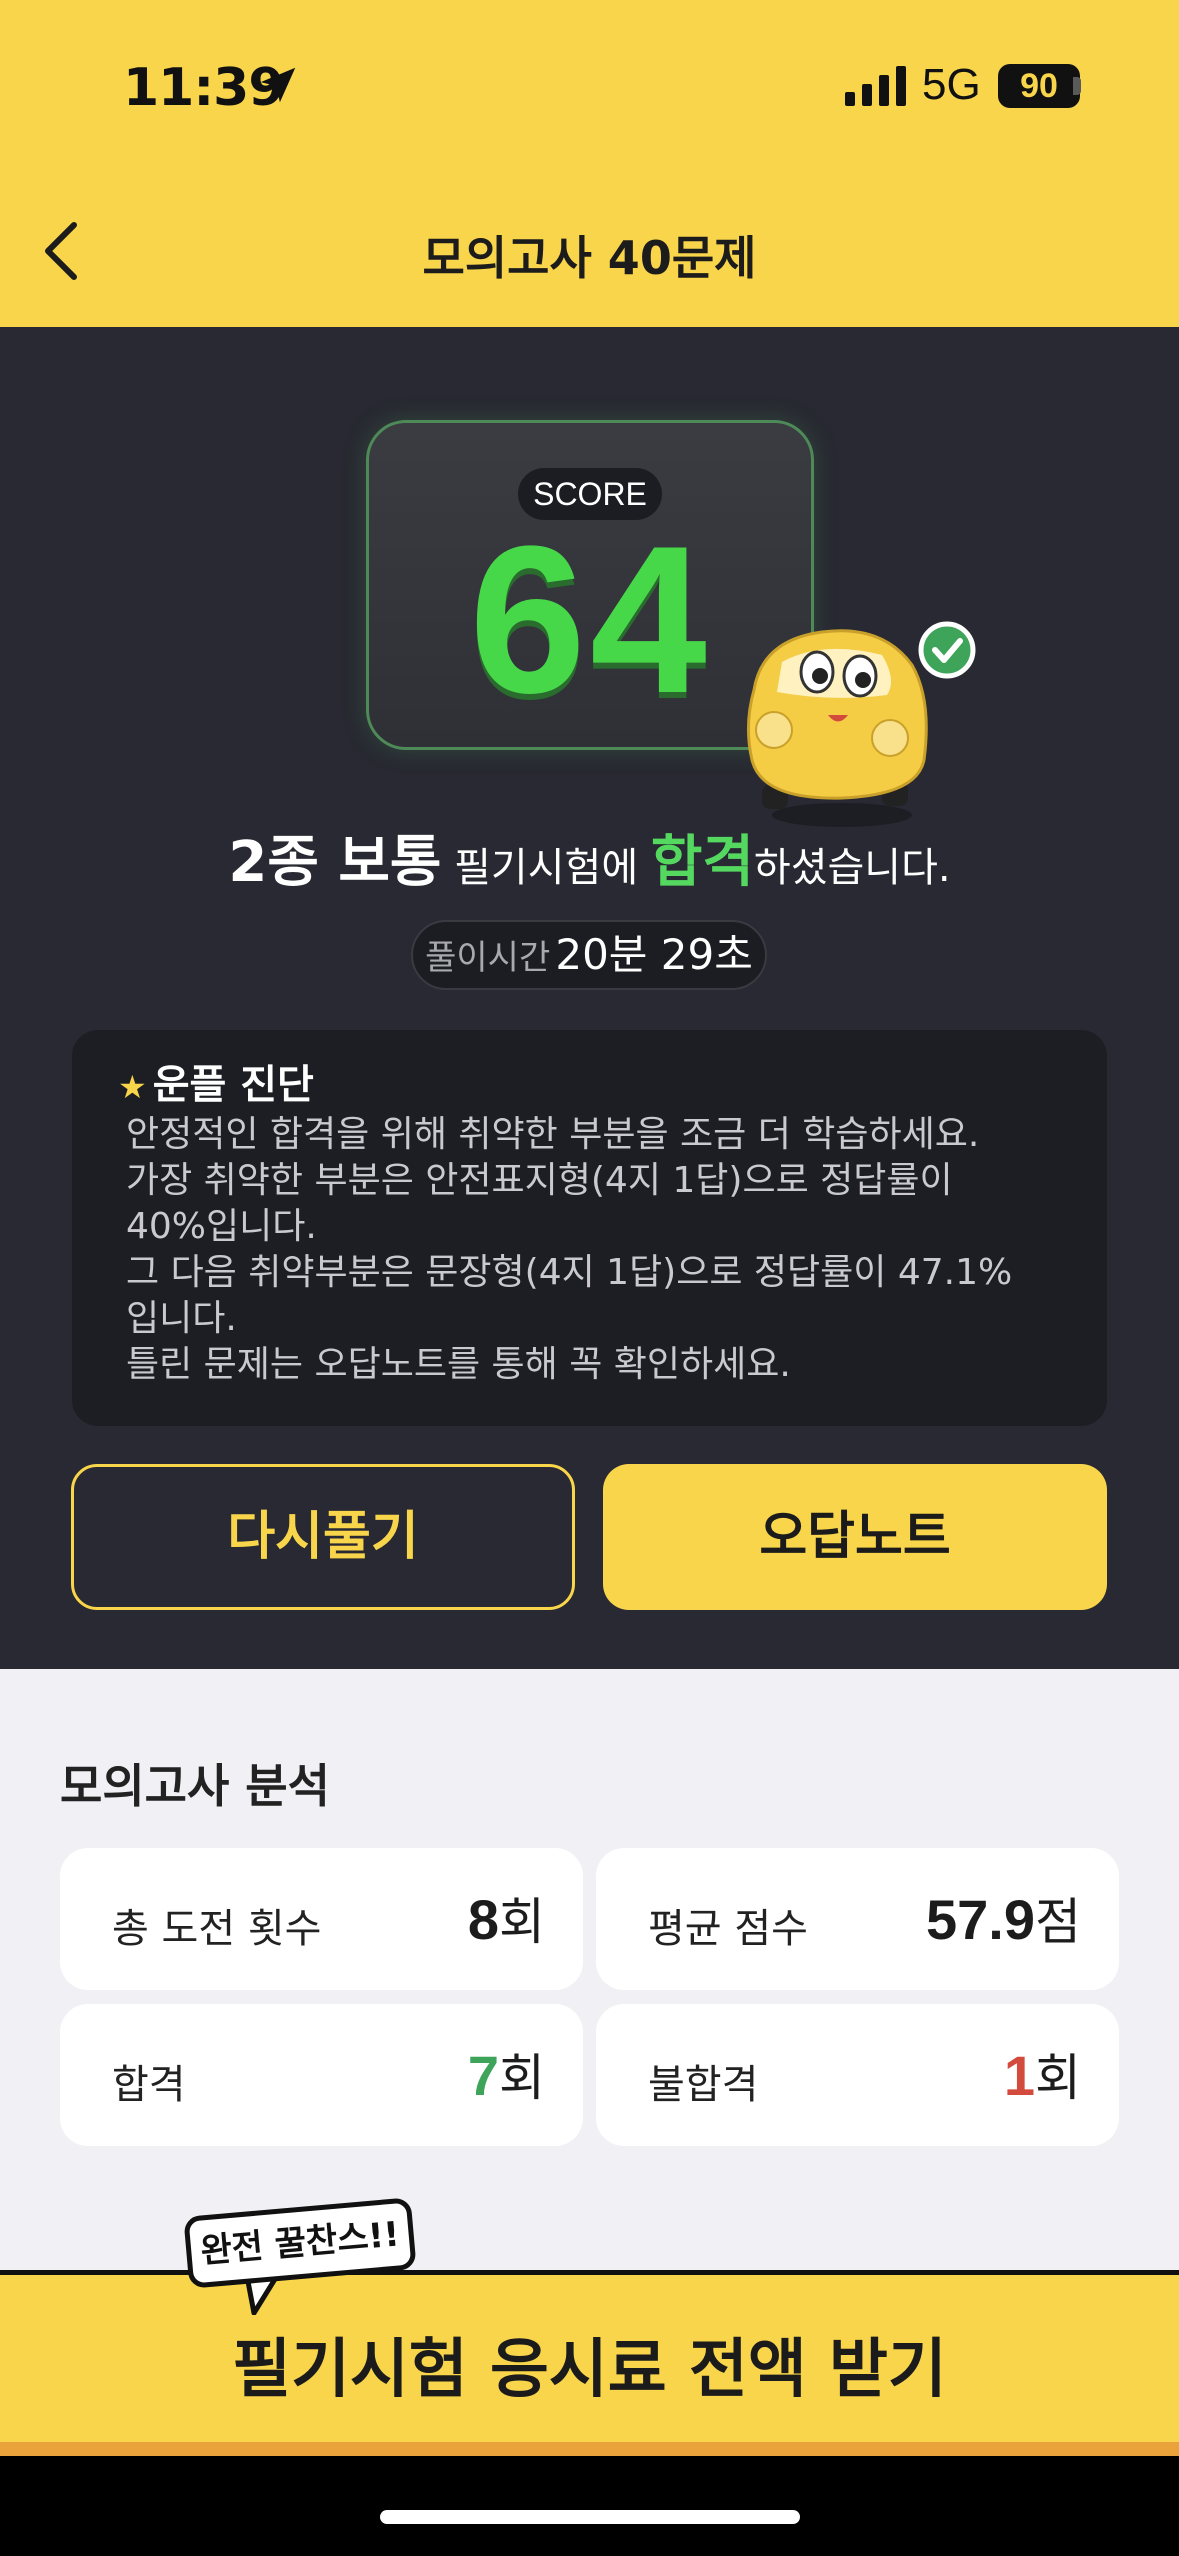  I want to click on stat-label: 합격, so click(149, 2085).